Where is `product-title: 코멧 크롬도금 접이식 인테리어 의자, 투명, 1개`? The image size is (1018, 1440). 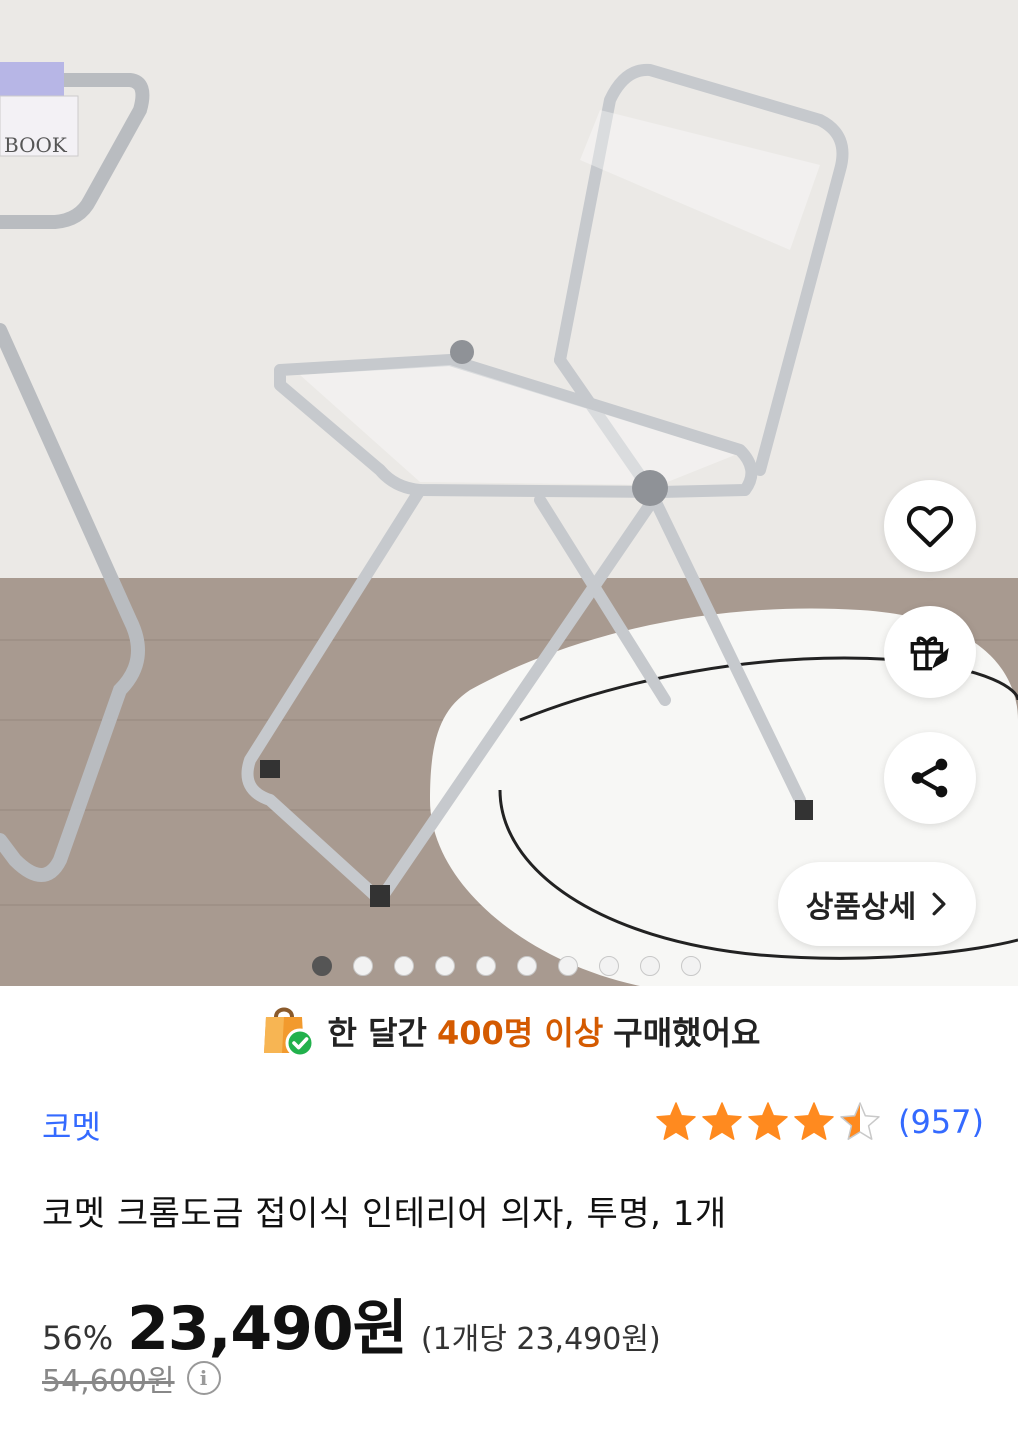 product-title: 코멧 크롬도금 접이식 인테리어 의자, 투명, 1개 is located at coordinates (384, 1214).